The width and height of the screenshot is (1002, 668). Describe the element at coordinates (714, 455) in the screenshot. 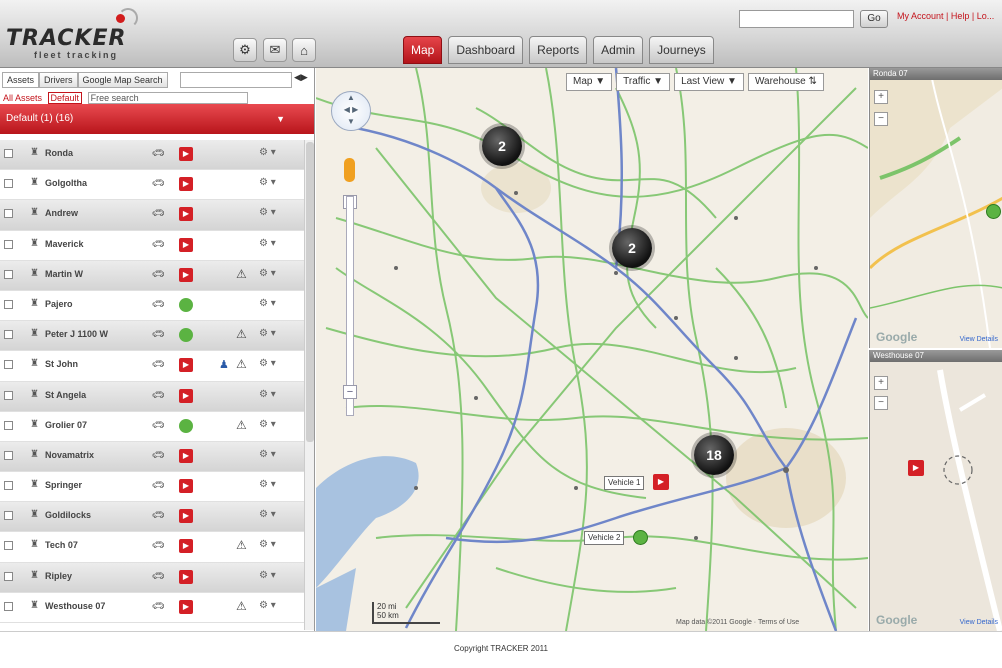

I see `cluster-marker: 18` at that location.